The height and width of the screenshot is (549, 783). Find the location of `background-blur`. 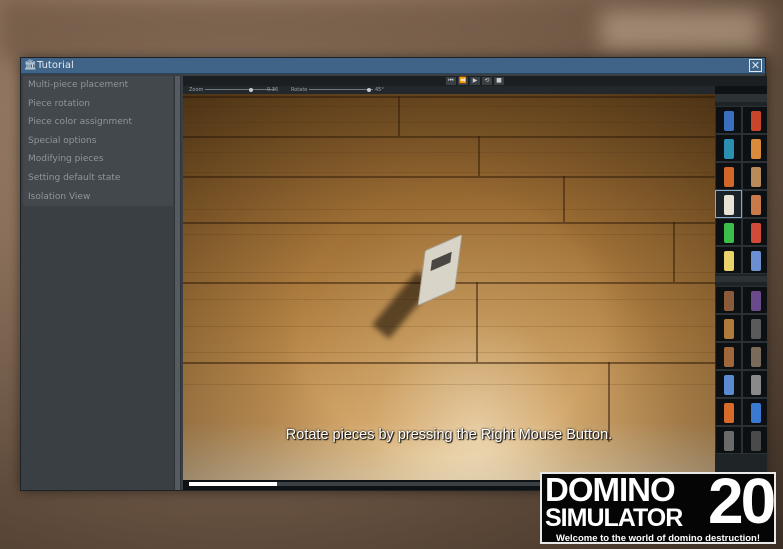

background-blur is located at coordinates (680, 30).